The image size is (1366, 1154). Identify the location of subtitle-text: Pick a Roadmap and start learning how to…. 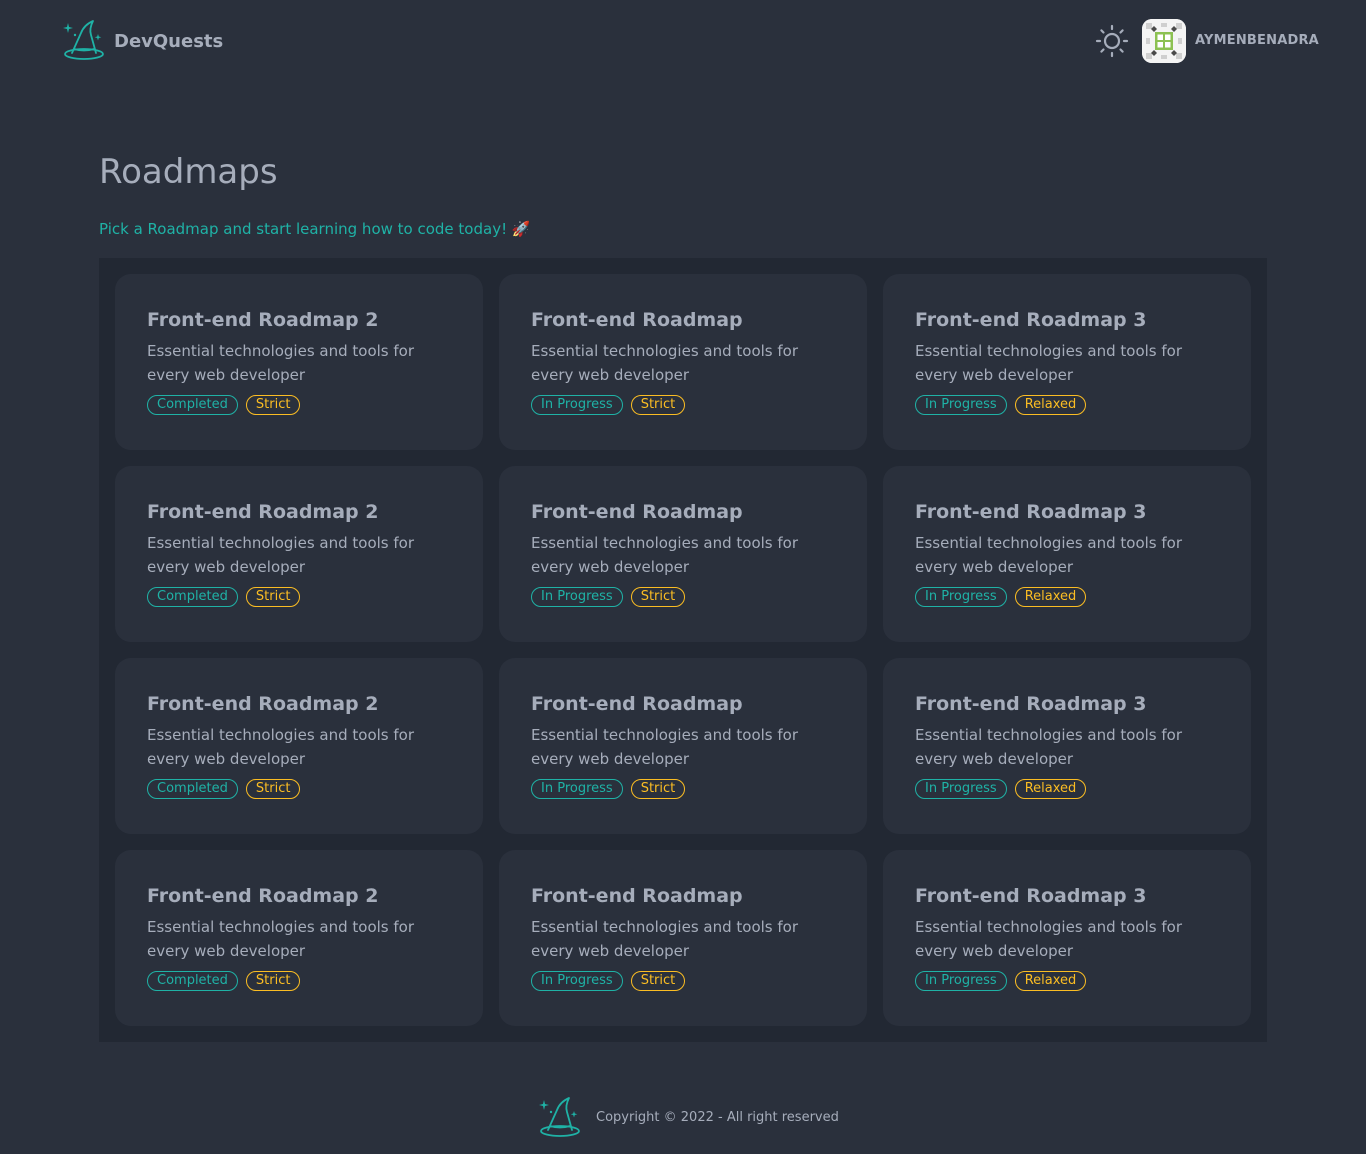
(303, 229).